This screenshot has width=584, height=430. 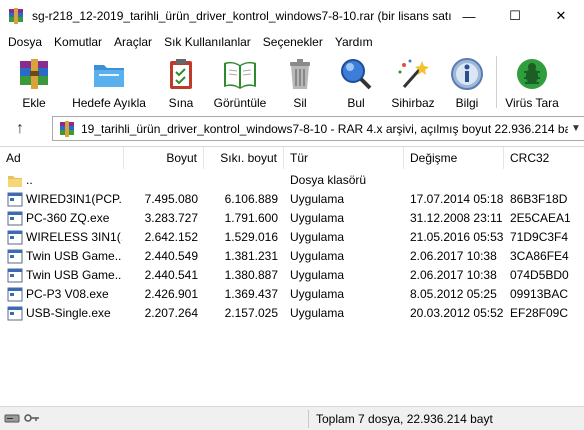 I want to click on virus-bug-icon, so click(x=532, y=74).